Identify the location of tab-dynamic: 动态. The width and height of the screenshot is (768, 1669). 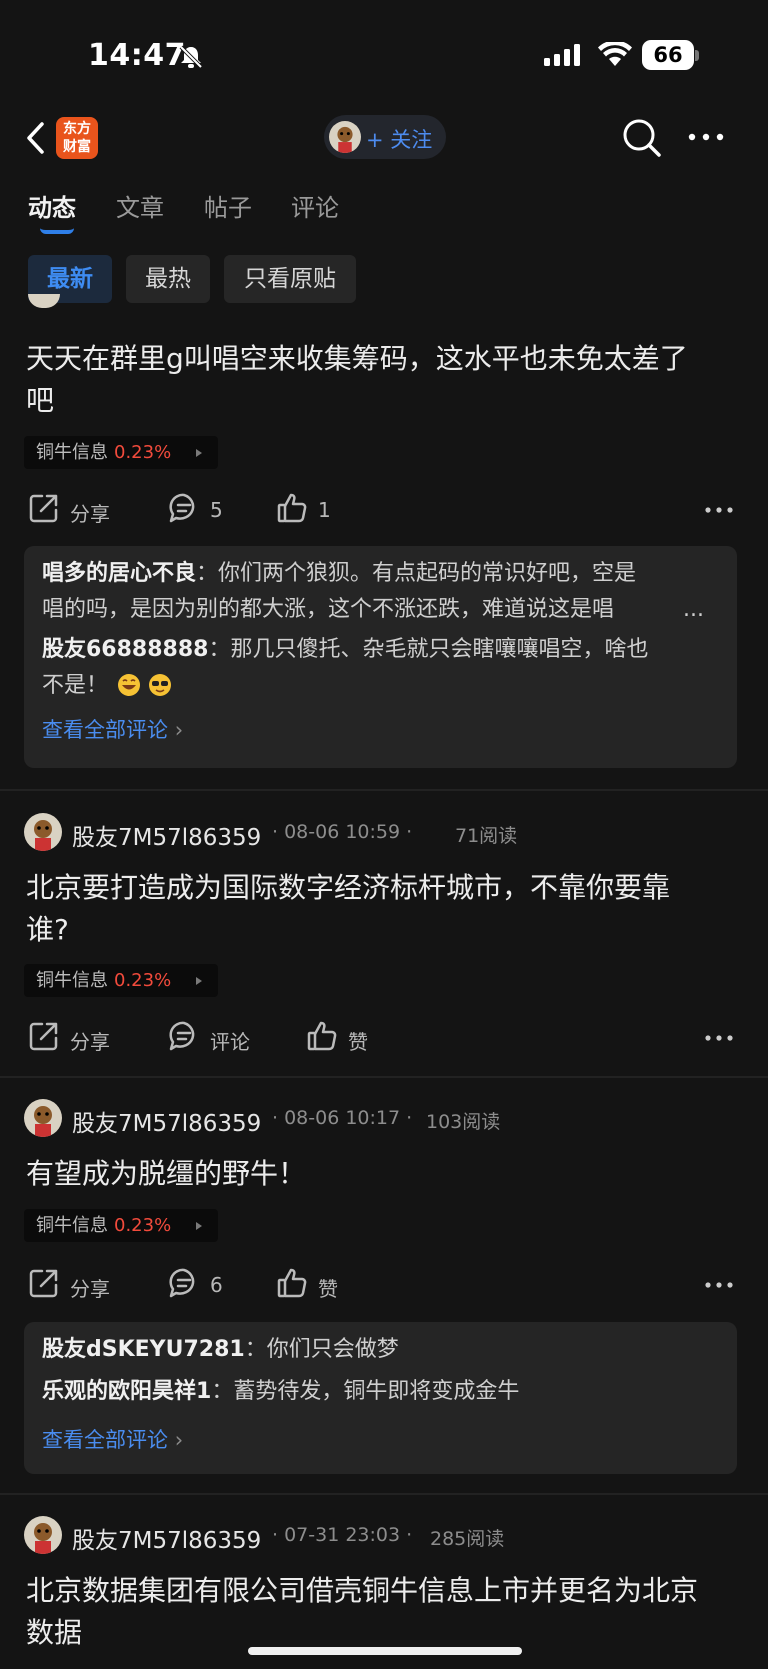
(52, 205).